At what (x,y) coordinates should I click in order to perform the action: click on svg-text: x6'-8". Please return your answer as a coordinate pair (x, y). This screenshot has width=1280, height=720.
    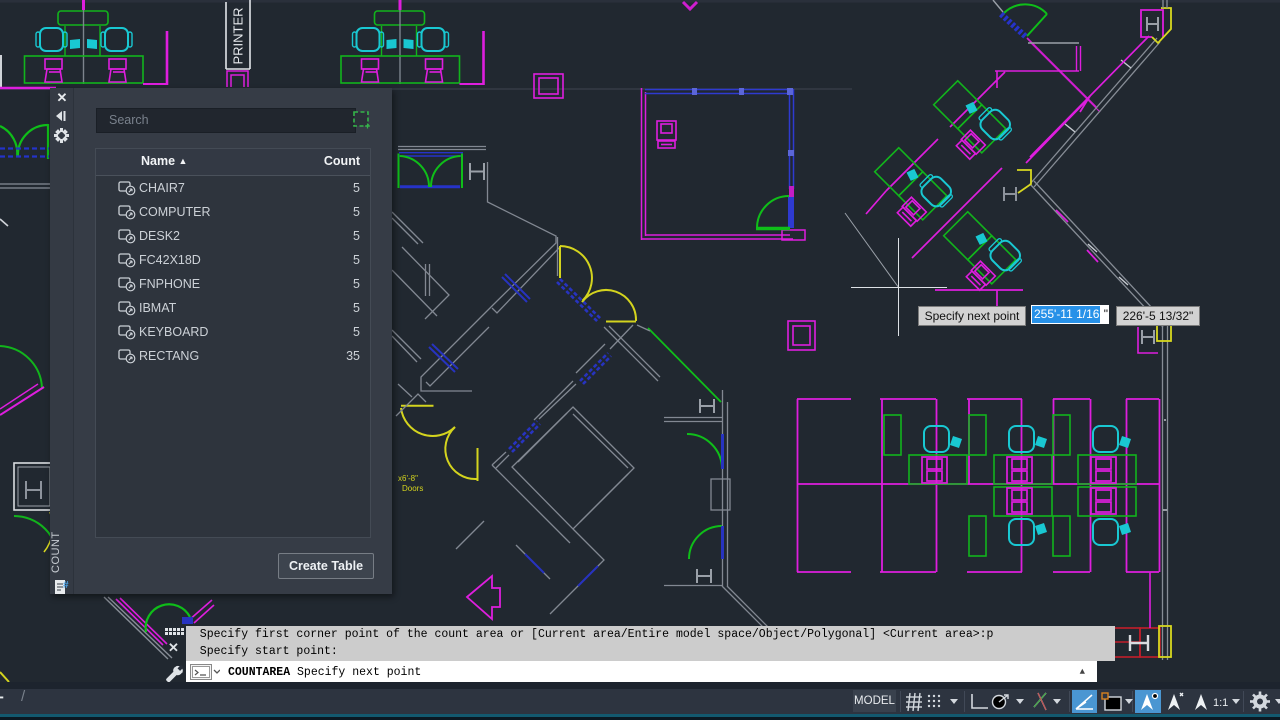
    Looking at the image, I should click on (408, 478).